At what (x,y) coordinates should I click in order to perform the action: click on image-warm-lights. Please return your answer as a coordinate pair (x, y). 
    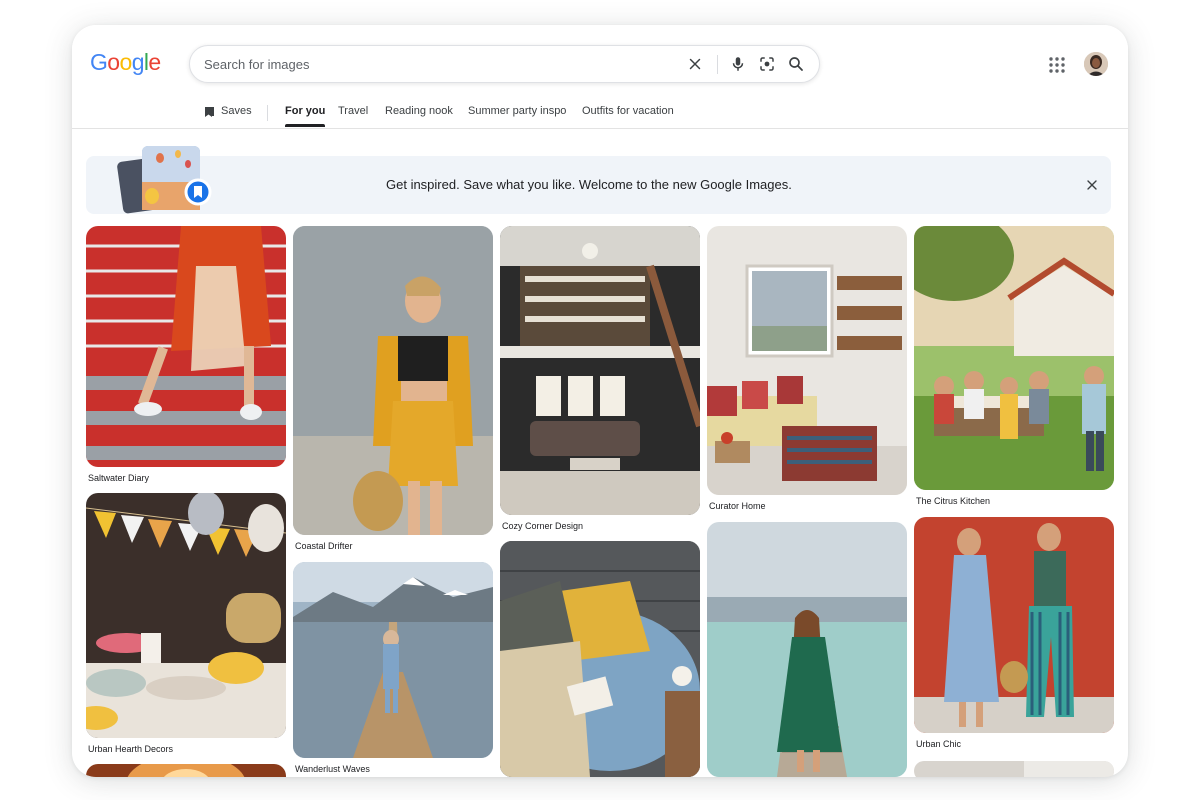
    Looking at the image, I should click on (186, 770).